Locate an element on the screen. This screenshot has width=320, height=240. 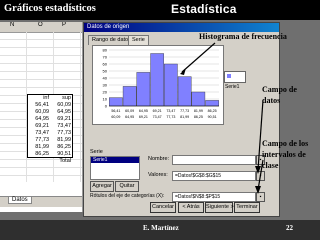
footer-page-number: 22 is located at coordinates (289, 228).